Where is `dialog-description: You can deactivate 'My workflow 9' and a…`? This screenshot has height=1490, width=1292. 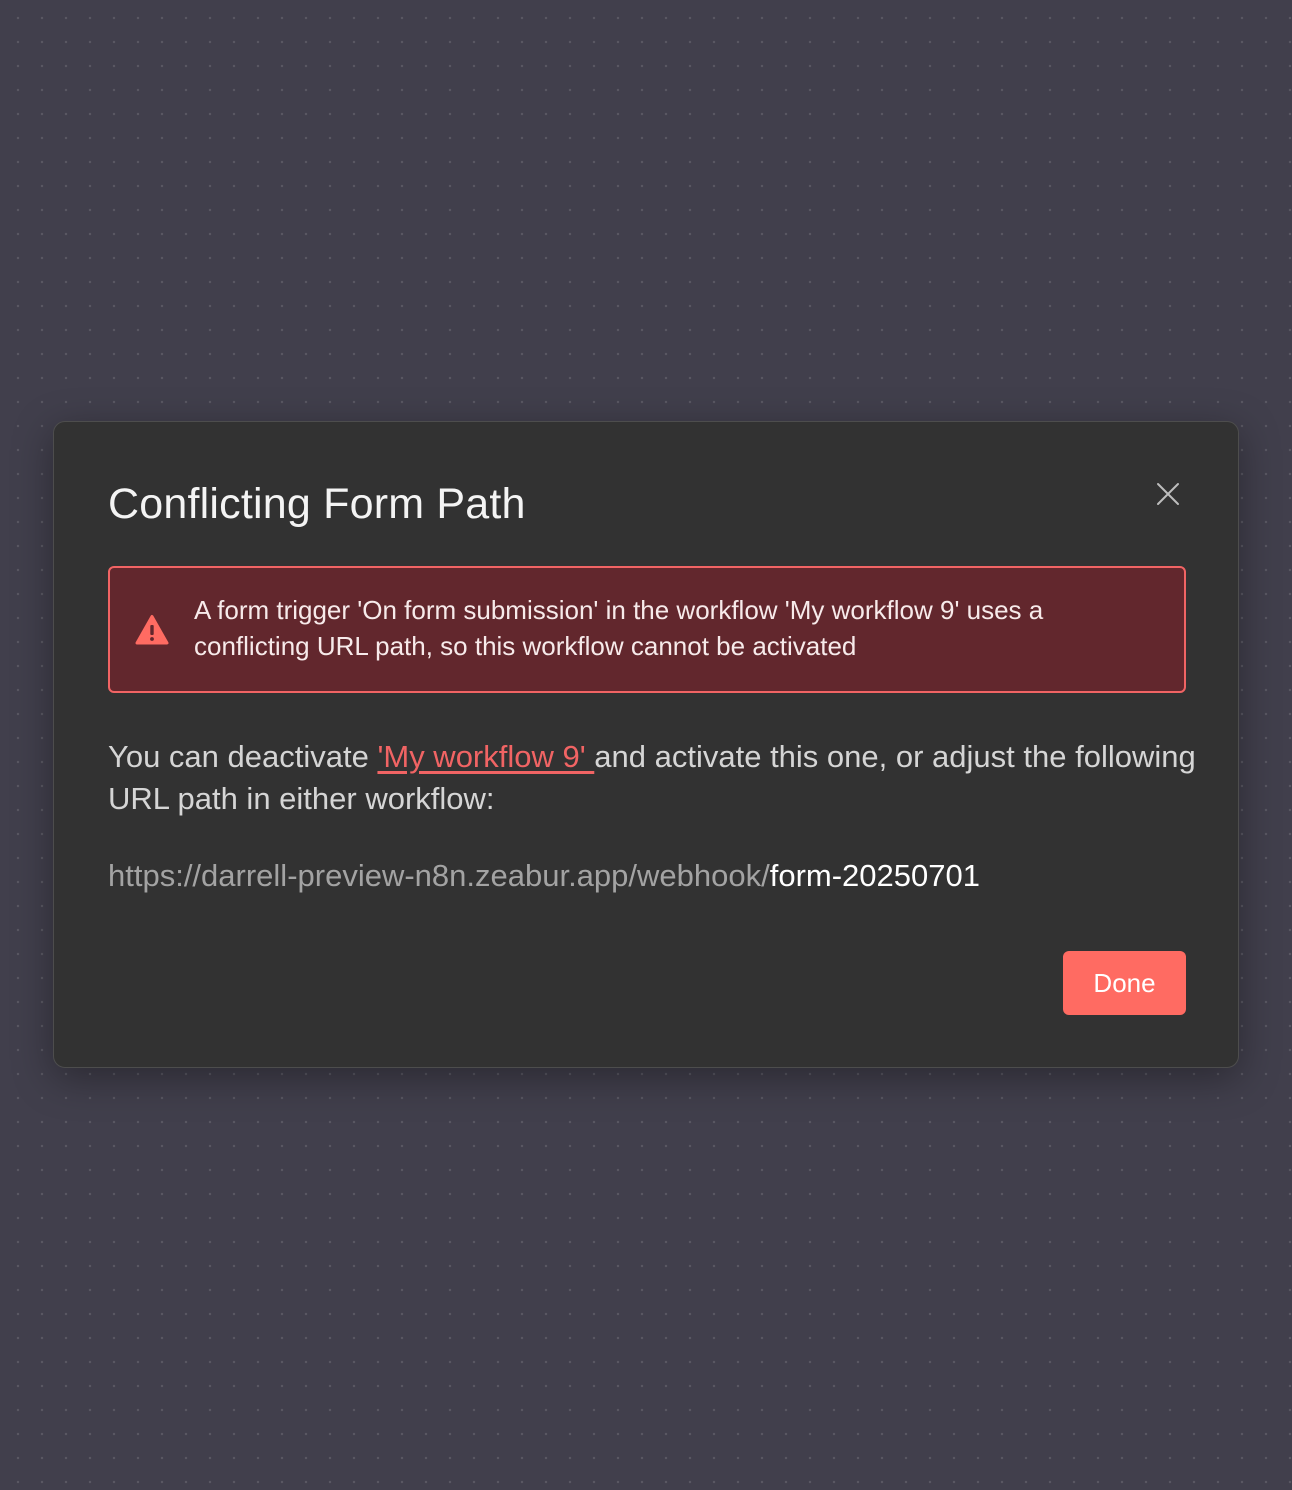
dialog-description: You can deactivate 'My workflow 9' and a… is located at coordinates (653, 778).